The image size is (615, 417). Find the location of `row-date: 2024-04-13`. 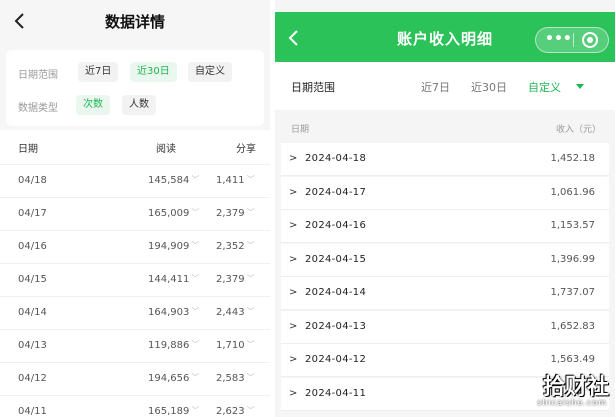

row-date: 2024-04-13 is located at coordinates (336, 326).